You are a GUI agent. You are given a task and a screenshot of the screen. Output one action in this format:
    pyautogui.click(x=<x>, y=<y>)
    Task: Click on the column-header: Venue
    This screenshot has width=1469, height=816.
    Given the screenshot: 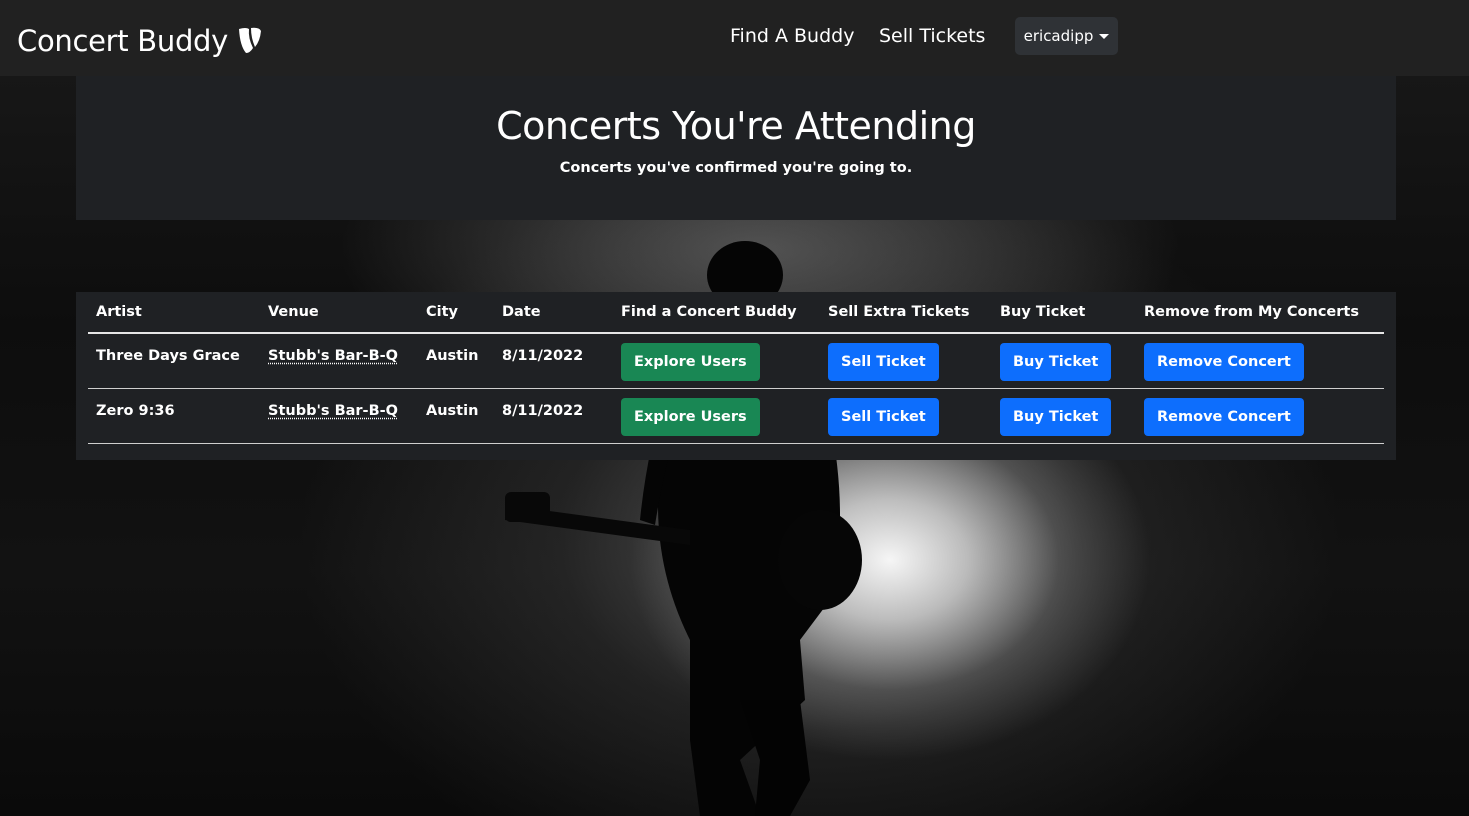 What is the action you would take?
    pyautogui.click(x=339, y=313)
    